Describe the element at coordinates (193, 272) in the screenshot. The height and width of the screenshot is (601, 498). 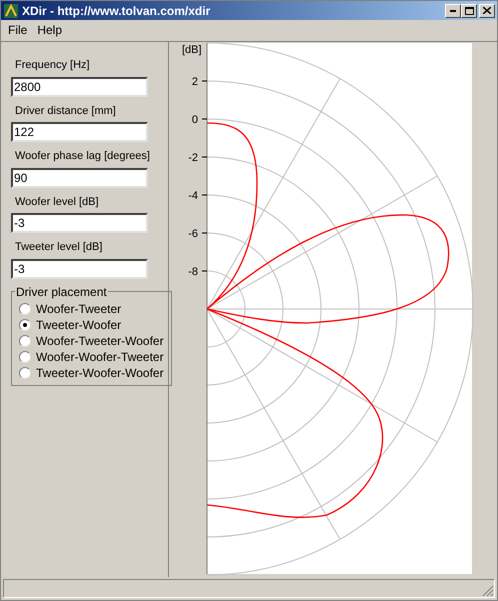
I see `tick-label: -8` at that location.